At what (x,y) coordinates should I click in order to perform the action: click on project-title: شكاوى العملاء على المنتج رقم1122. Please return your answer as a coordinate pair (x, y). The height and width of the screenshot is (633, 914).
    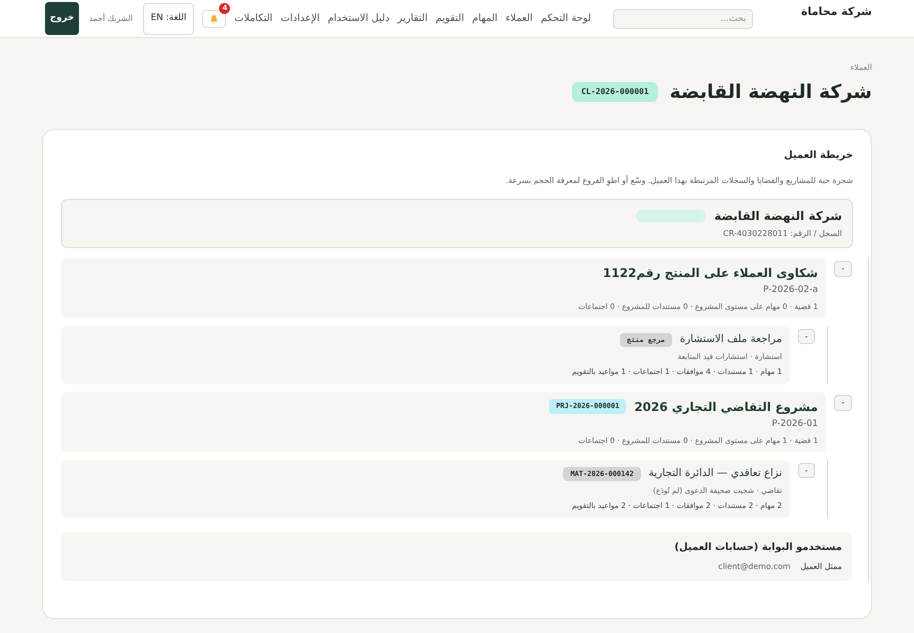
    Looking at the image, I should click on (710, 273).